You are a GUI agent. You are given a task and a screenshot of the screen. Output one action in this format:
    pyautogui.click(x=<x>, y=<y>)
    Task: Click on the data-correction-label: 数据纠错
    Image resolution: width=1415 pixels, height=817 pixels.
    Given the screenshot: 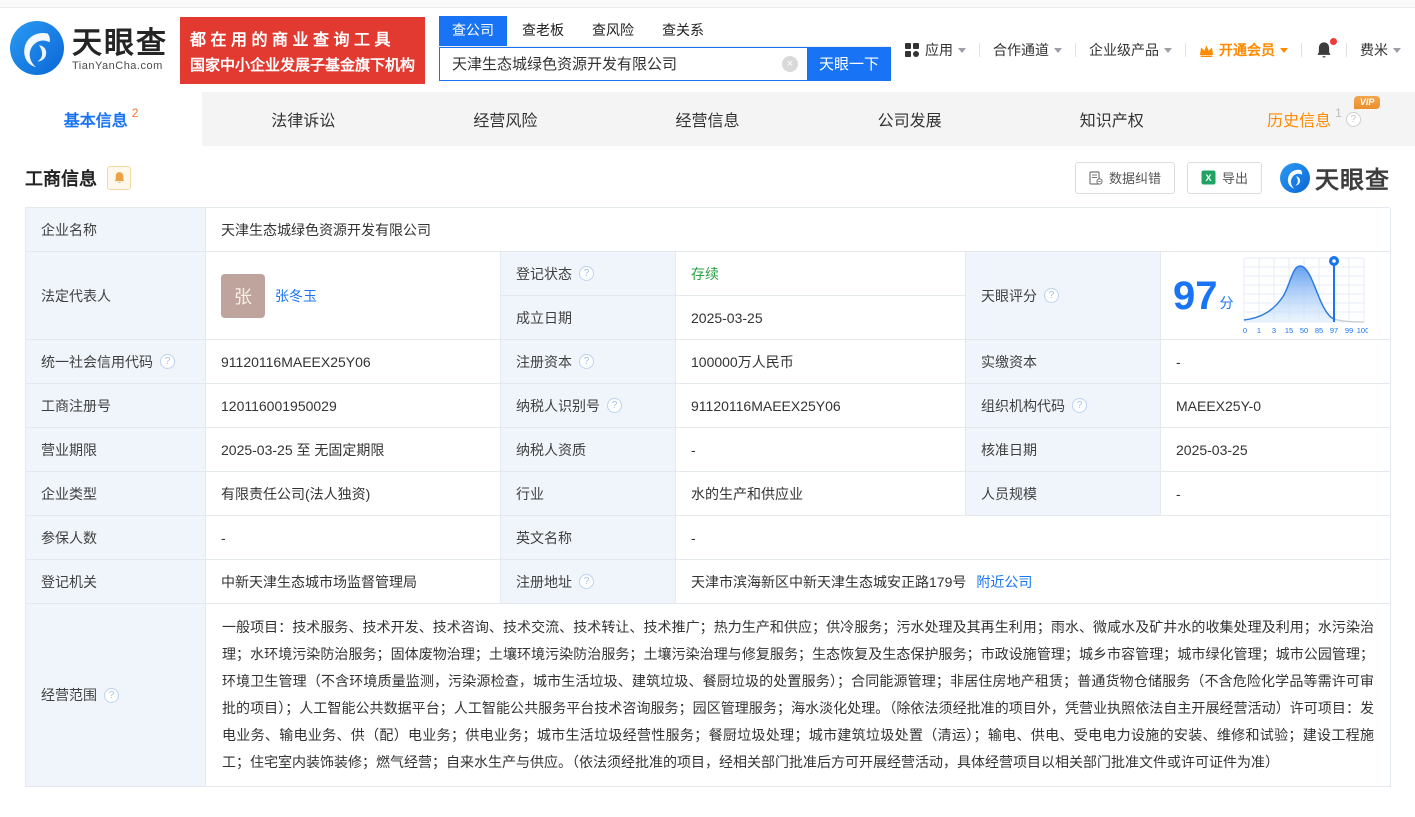 What is the action you would take?
    pyautogui.click(x=1134, y=178)
    